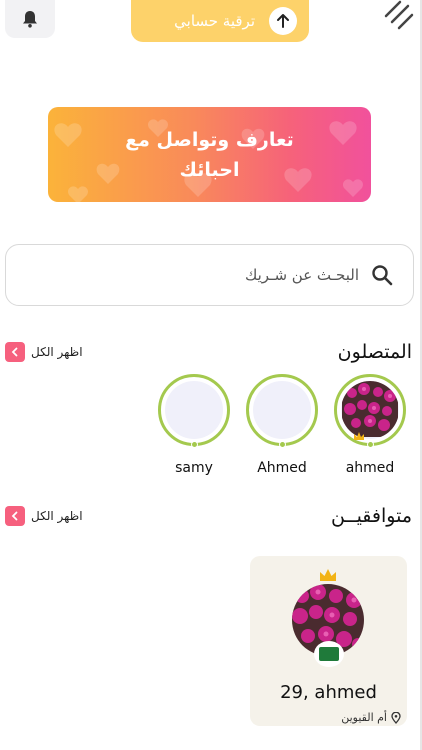 The width and height of the screenshot is (422, 750). Describe the element at coordinates (374, 352) in the screenshot. I see `connected-title: المتصلون` at that location.